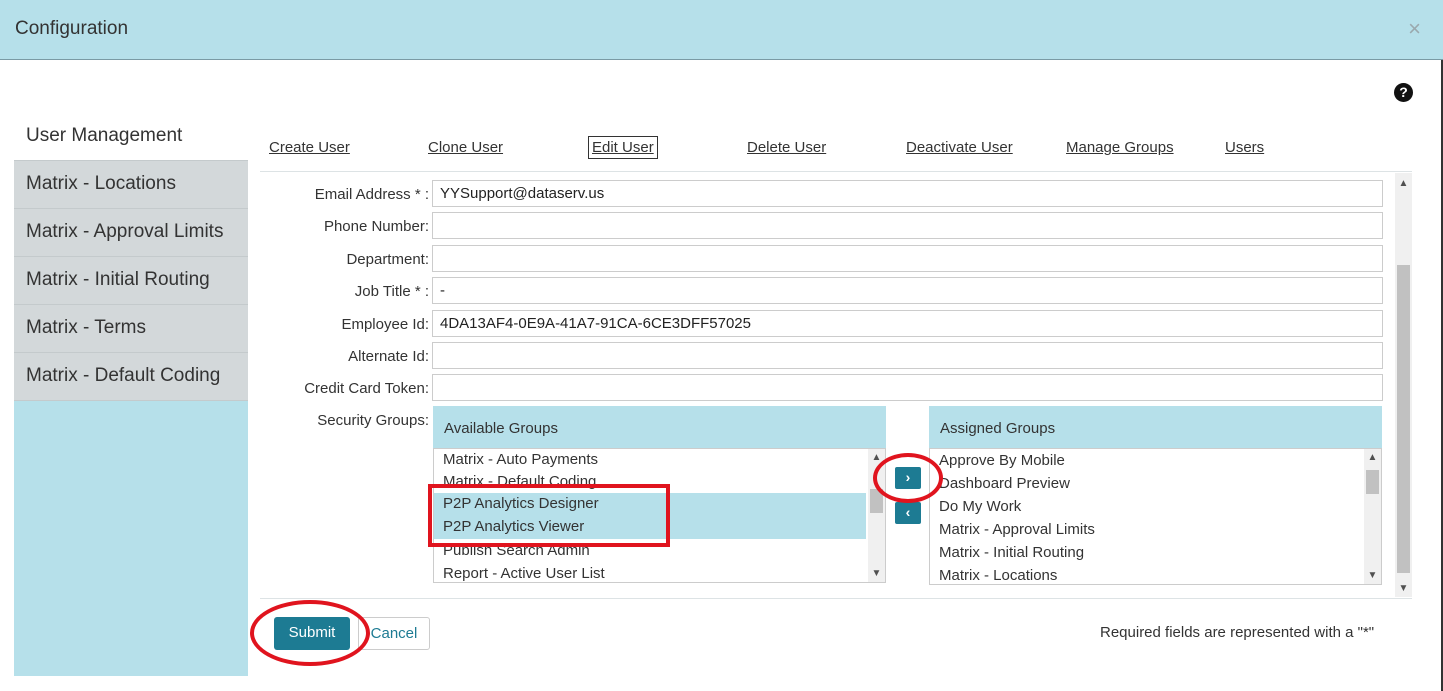  What do you see at coordinates (959, 147) in the screenshot?
I see `tab-deactivate-user: Deactivate User` at bounding box center [959, 147].